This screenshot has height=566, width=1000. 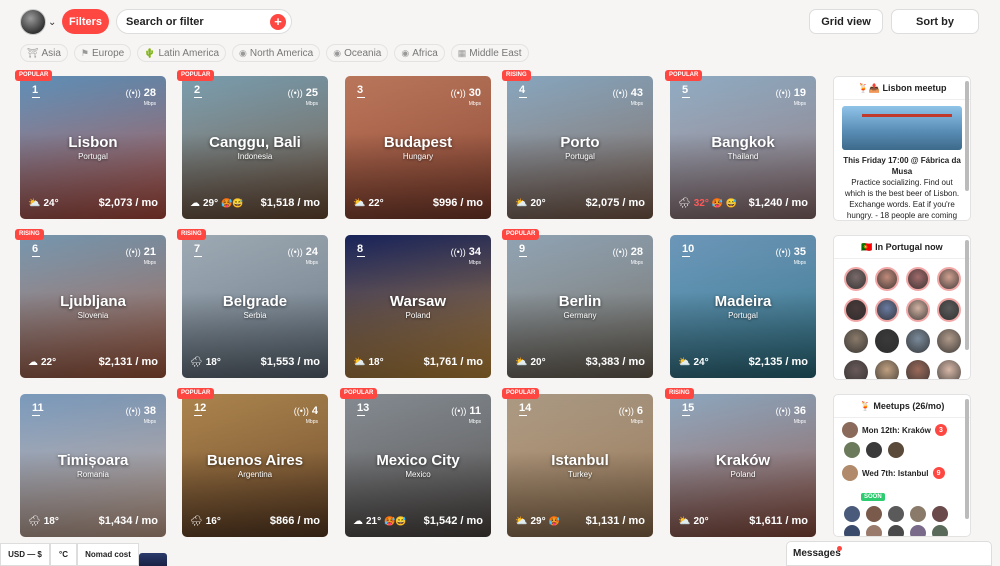 I want to click on filters-button: Filters, so click(x=85, y=21).